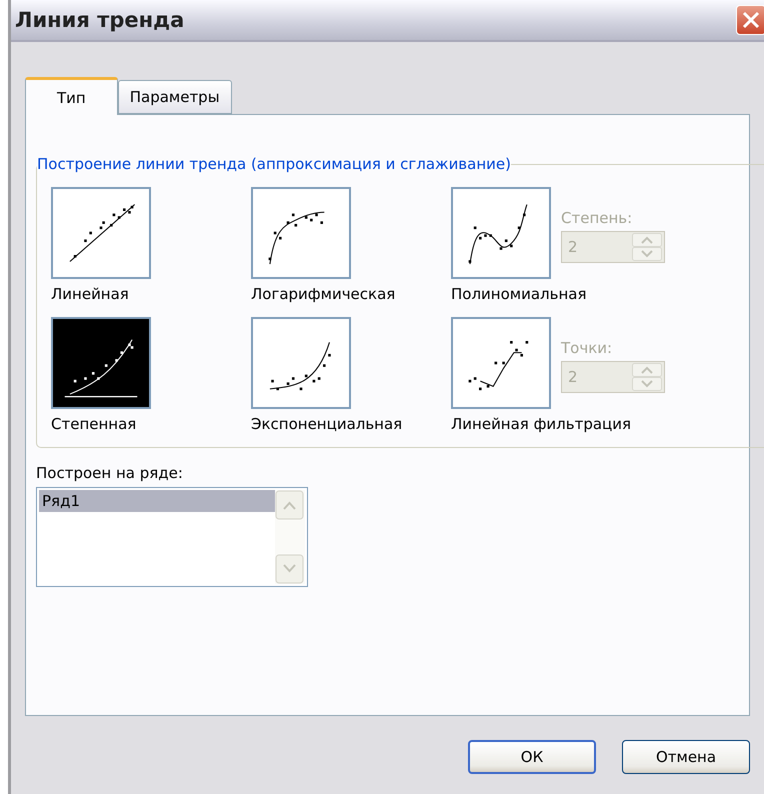 This screenshot has width=764, height=794. Describe the element at coordinates (326, 424) in the screenshot. I see `trend-type-label: Экспоненциальная` at that location.